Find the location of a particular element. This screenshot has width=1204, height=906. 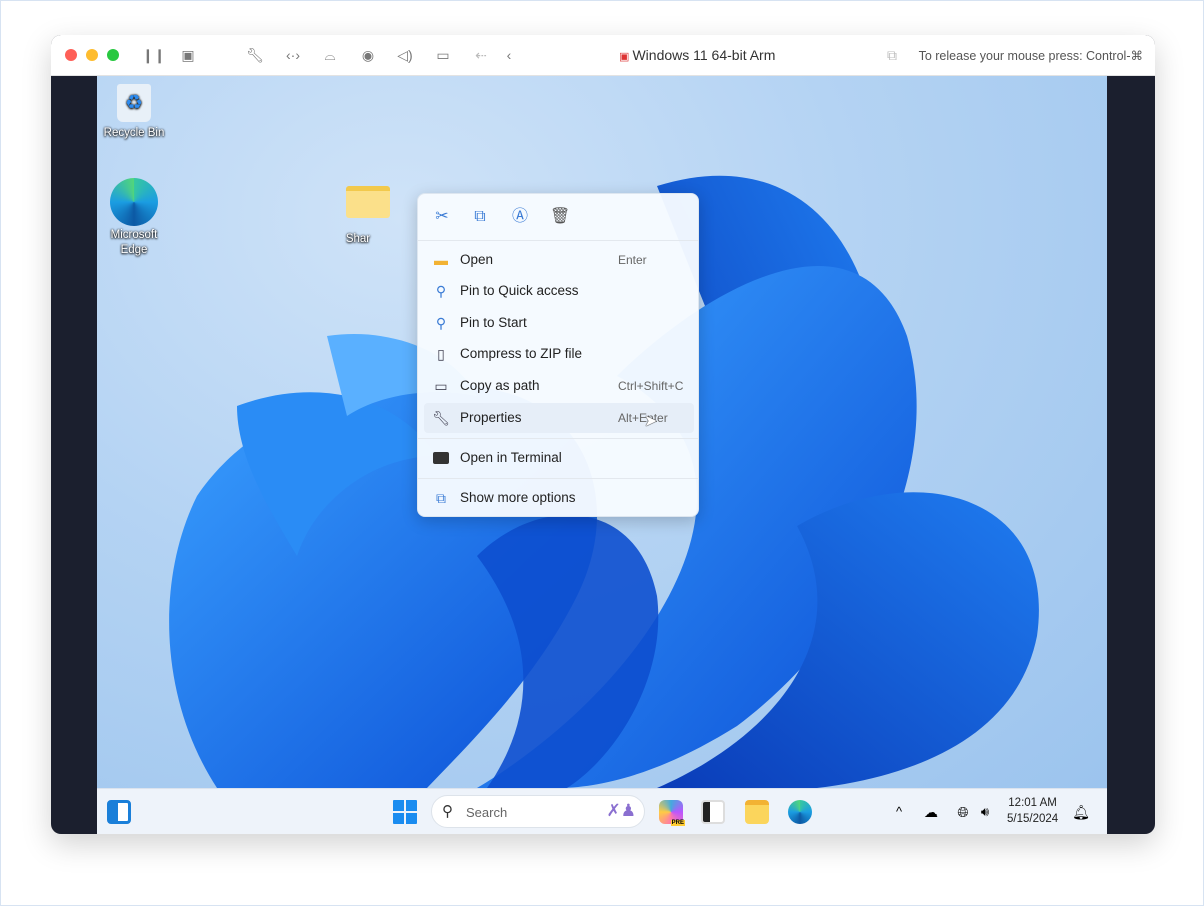

search-placeholder: Search is located at coordinates (487, 812).